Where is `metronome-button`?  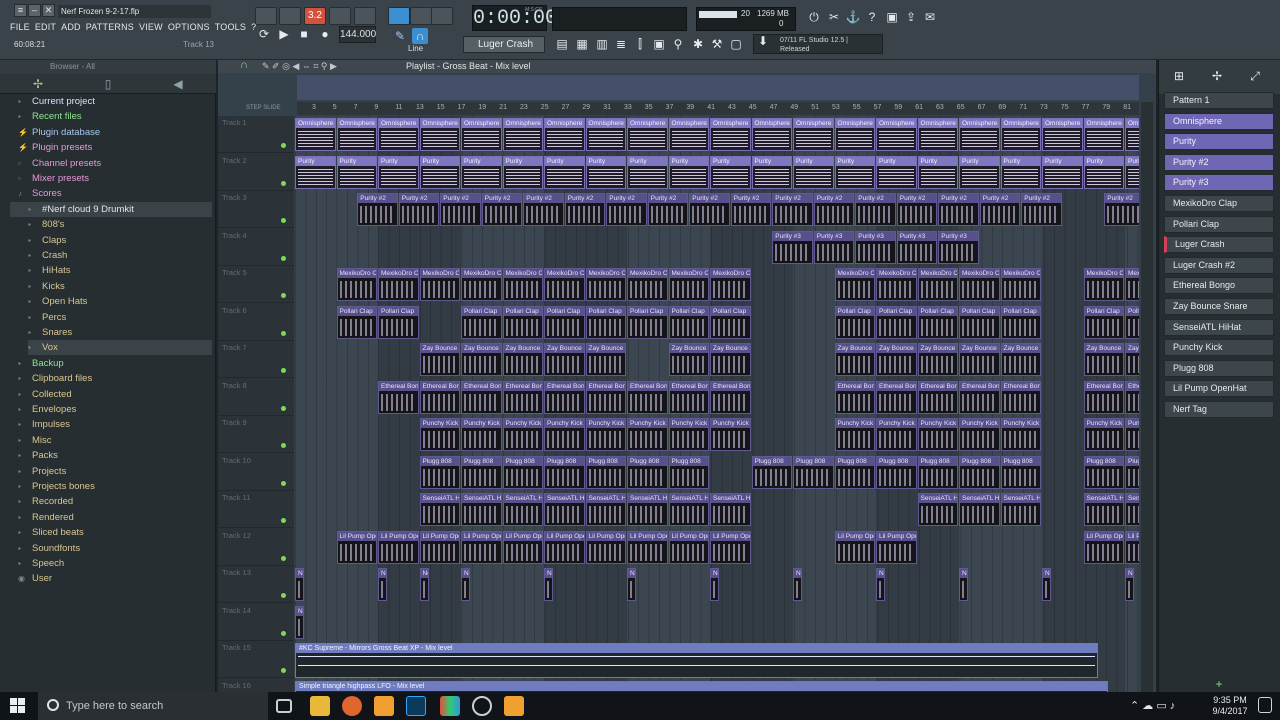
metronome-button is located at coordinates (442, 16).